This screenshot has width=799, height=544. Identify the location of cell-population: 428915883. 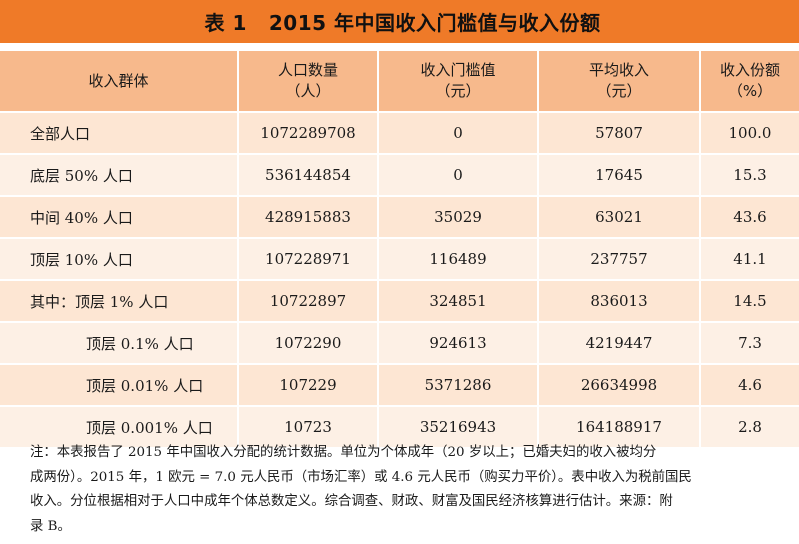
(307, 216).